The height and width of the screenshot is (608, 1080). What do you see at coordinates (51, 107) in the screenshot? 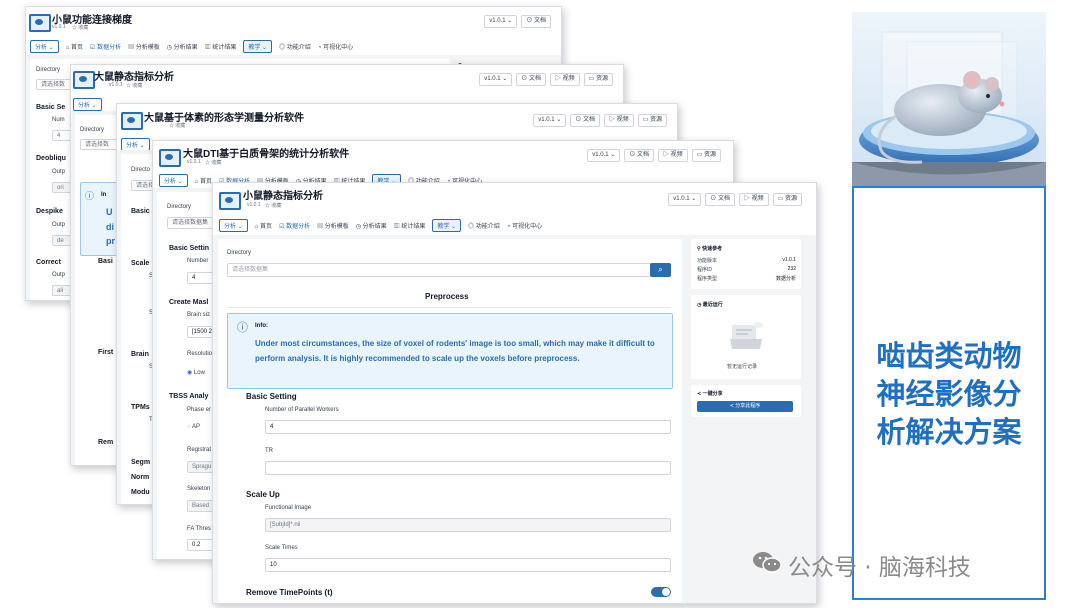
I see `section-basic: Basic Se` at bounding box center [51, 107].